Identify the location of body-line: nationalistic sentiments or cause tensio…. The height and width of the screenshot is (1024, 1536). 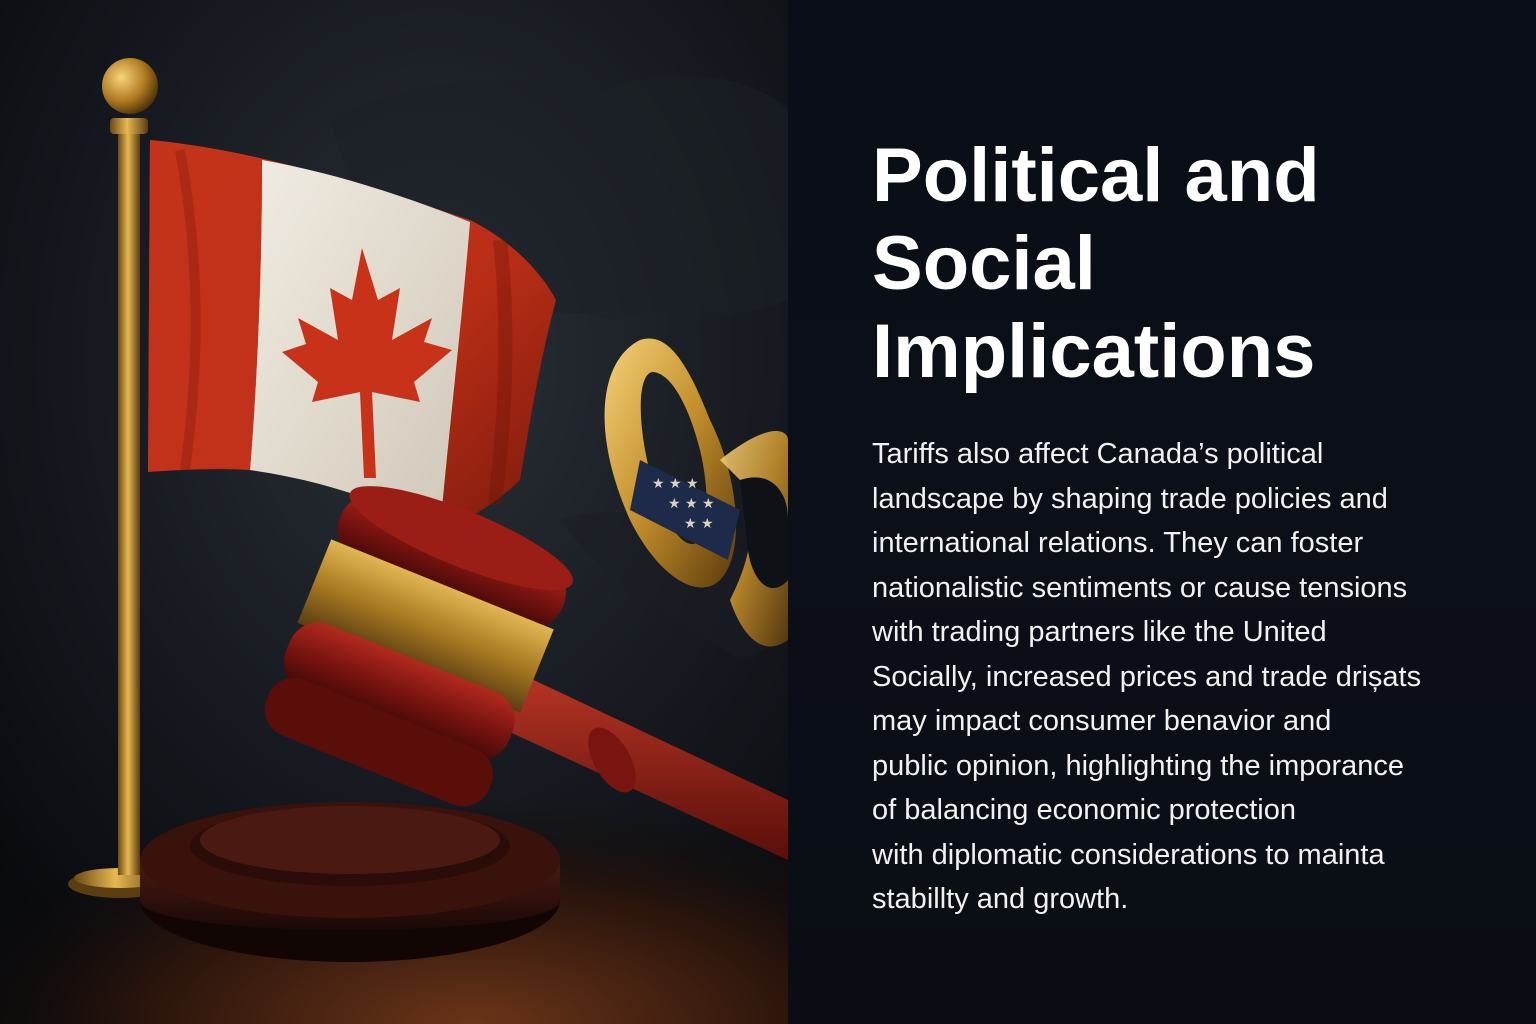
(1140, 587).